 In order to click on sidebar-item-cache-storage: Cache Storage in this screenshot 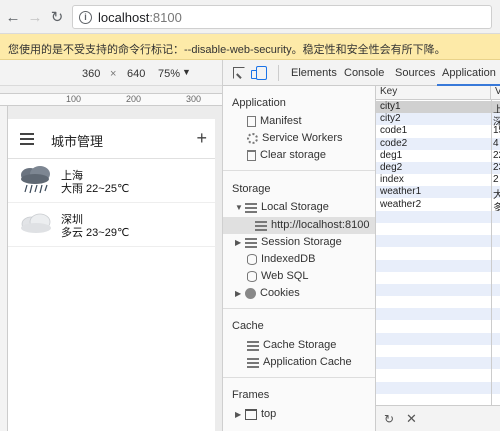, I will do `click(291, 345)`.